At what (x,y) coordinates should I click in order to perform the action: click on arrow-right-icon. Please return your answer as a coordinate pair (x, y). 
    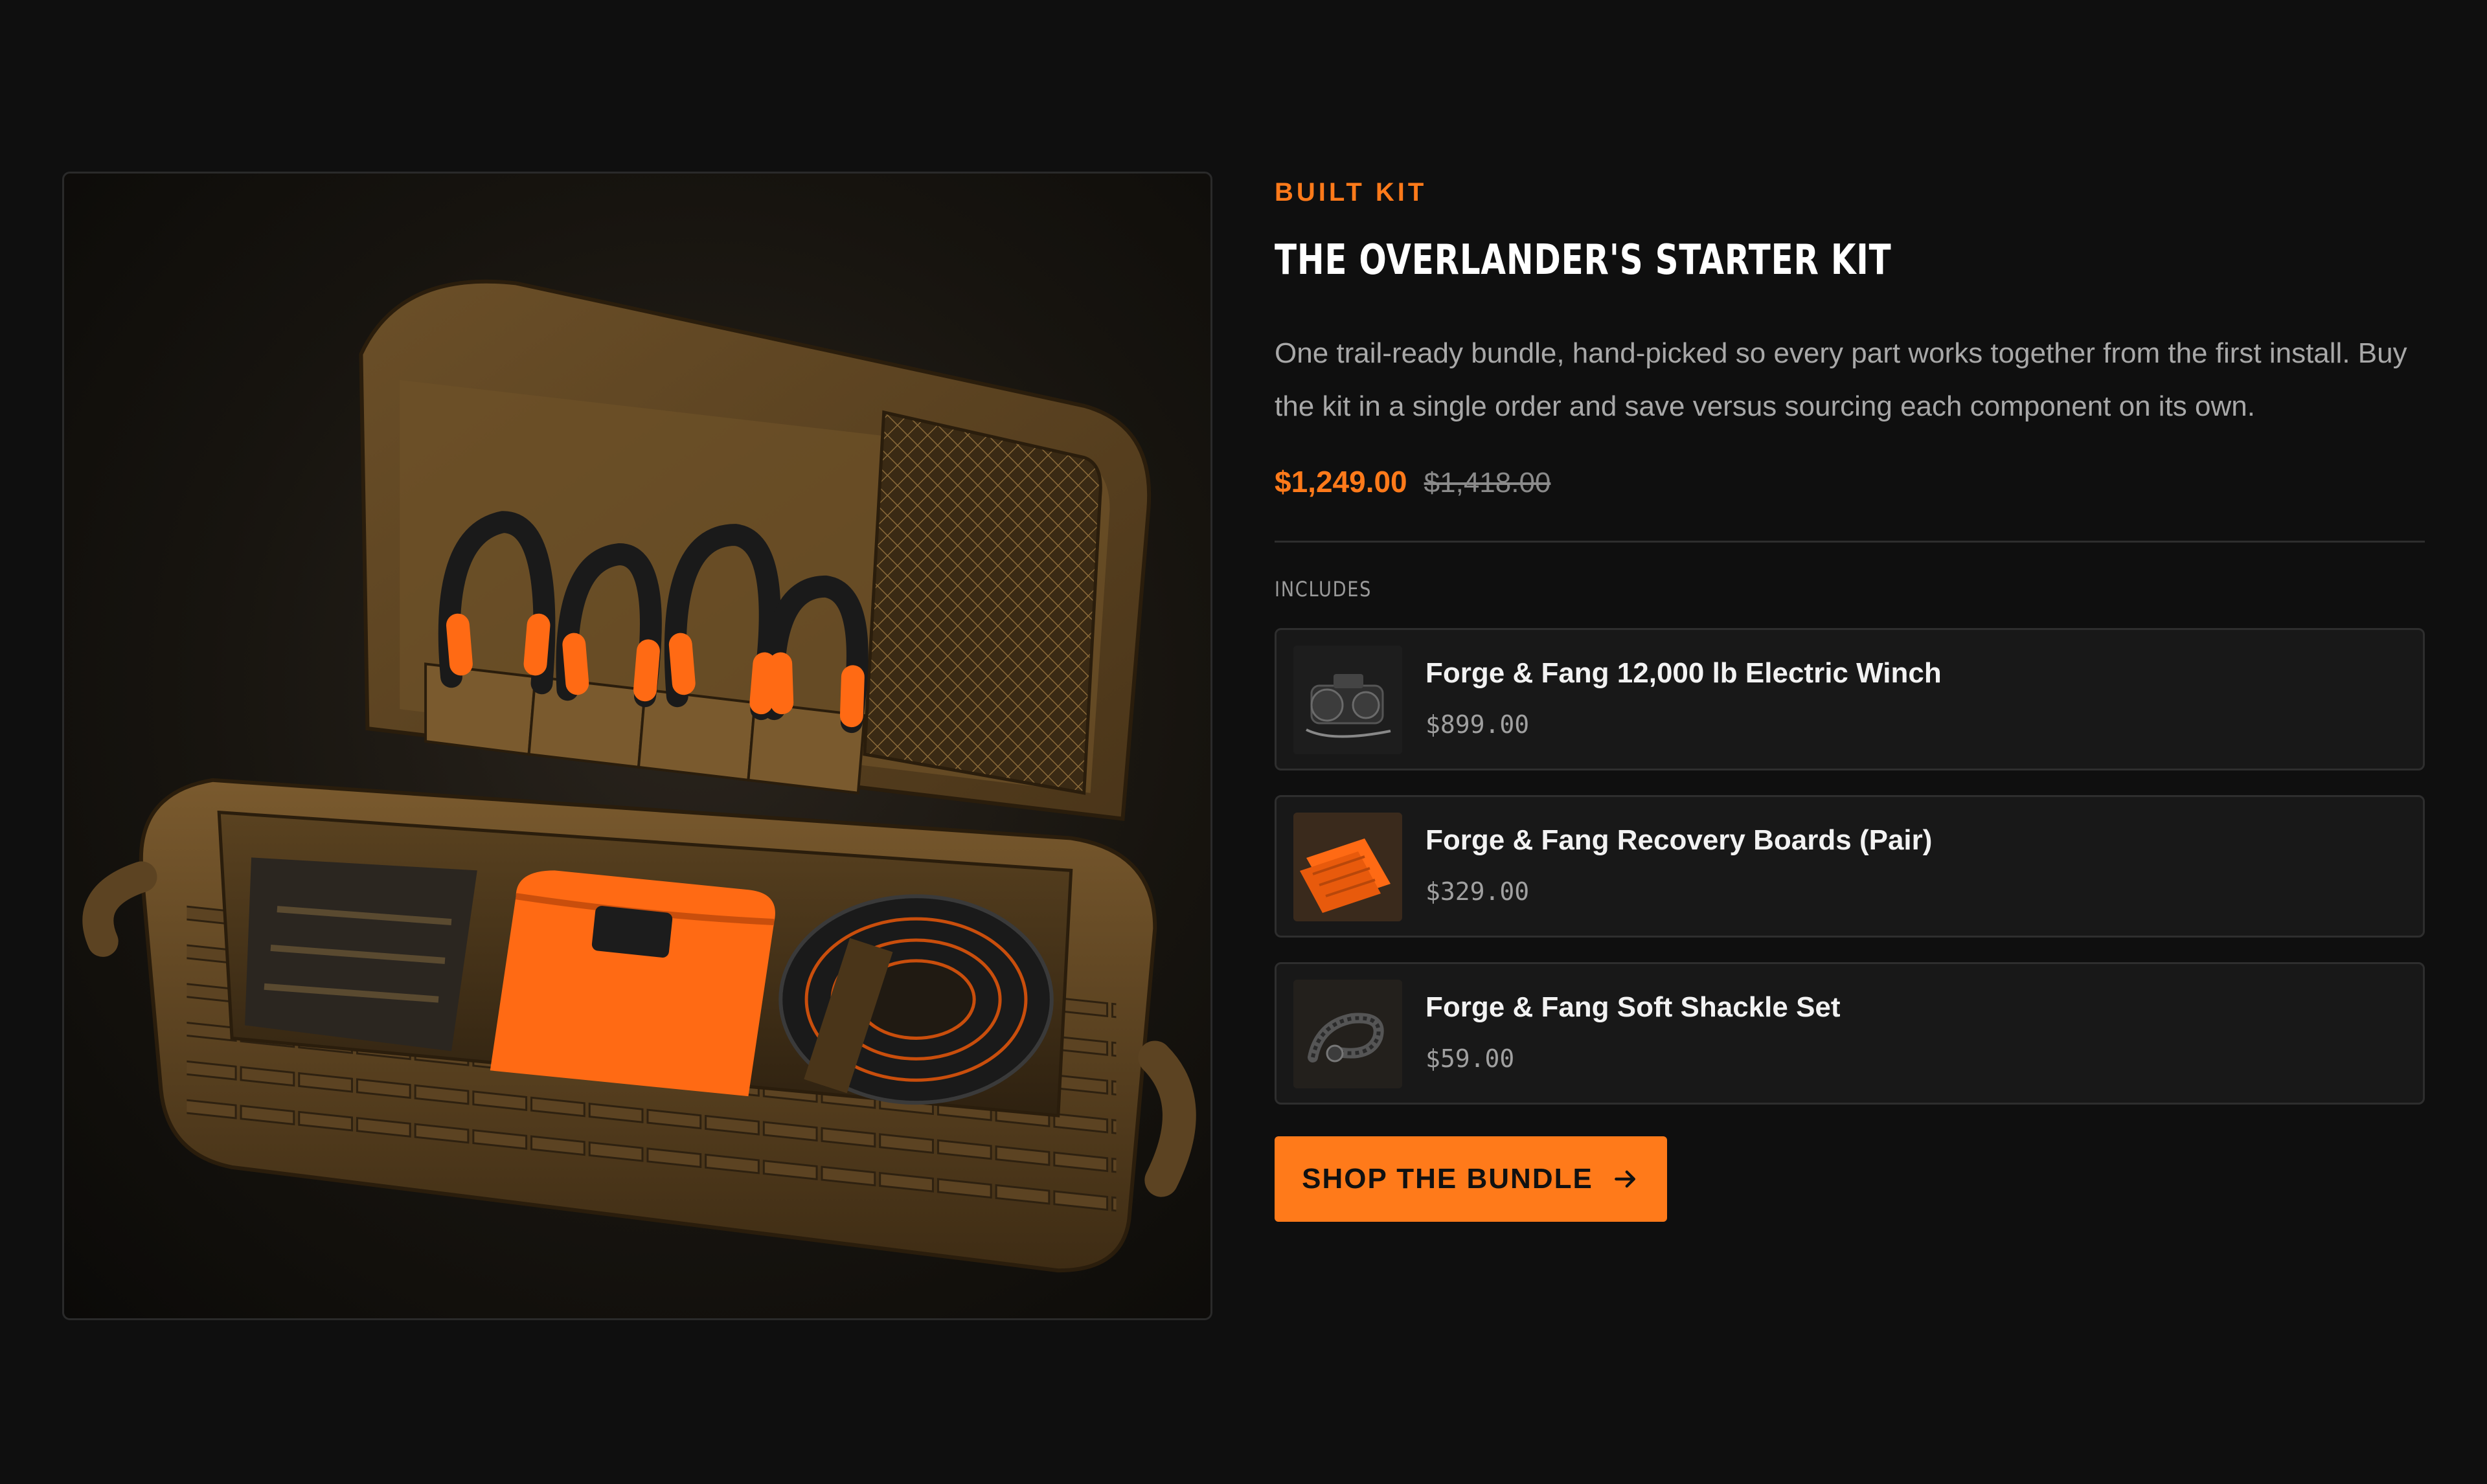
    Looking at the image, I should click on (1624, 1179).